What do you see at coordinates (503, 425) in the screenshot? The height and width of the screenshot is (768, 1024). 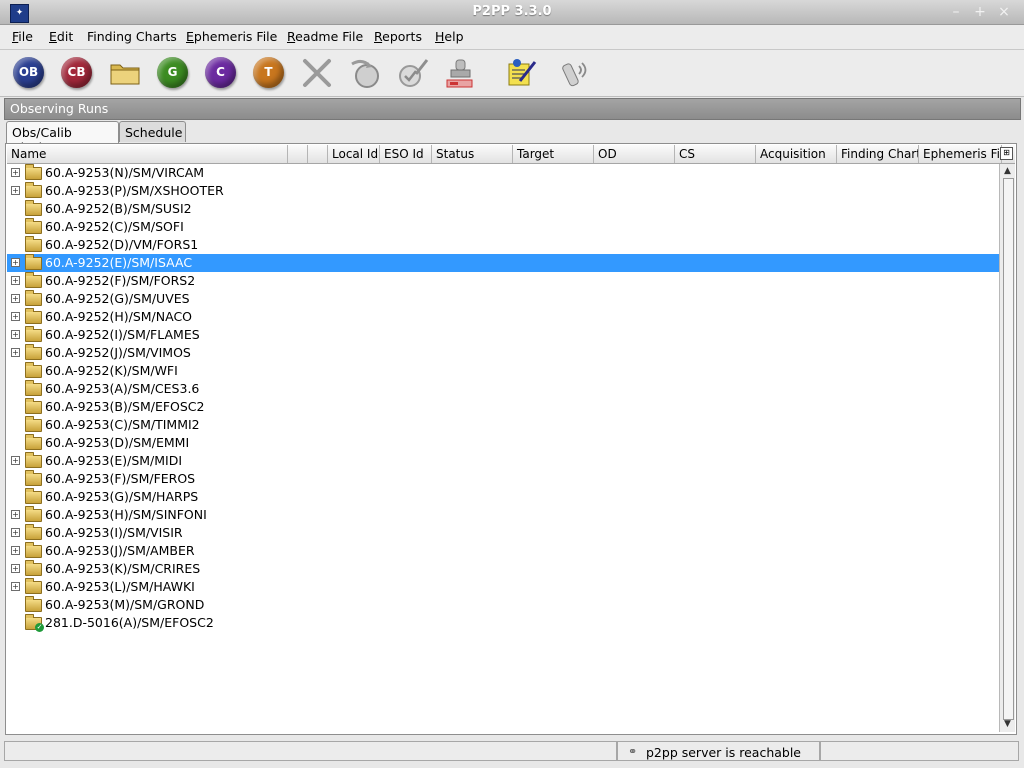 I see `table-row: 60.A-9253(C)/SM/TIMMI2` at bounding box center [503, 425].